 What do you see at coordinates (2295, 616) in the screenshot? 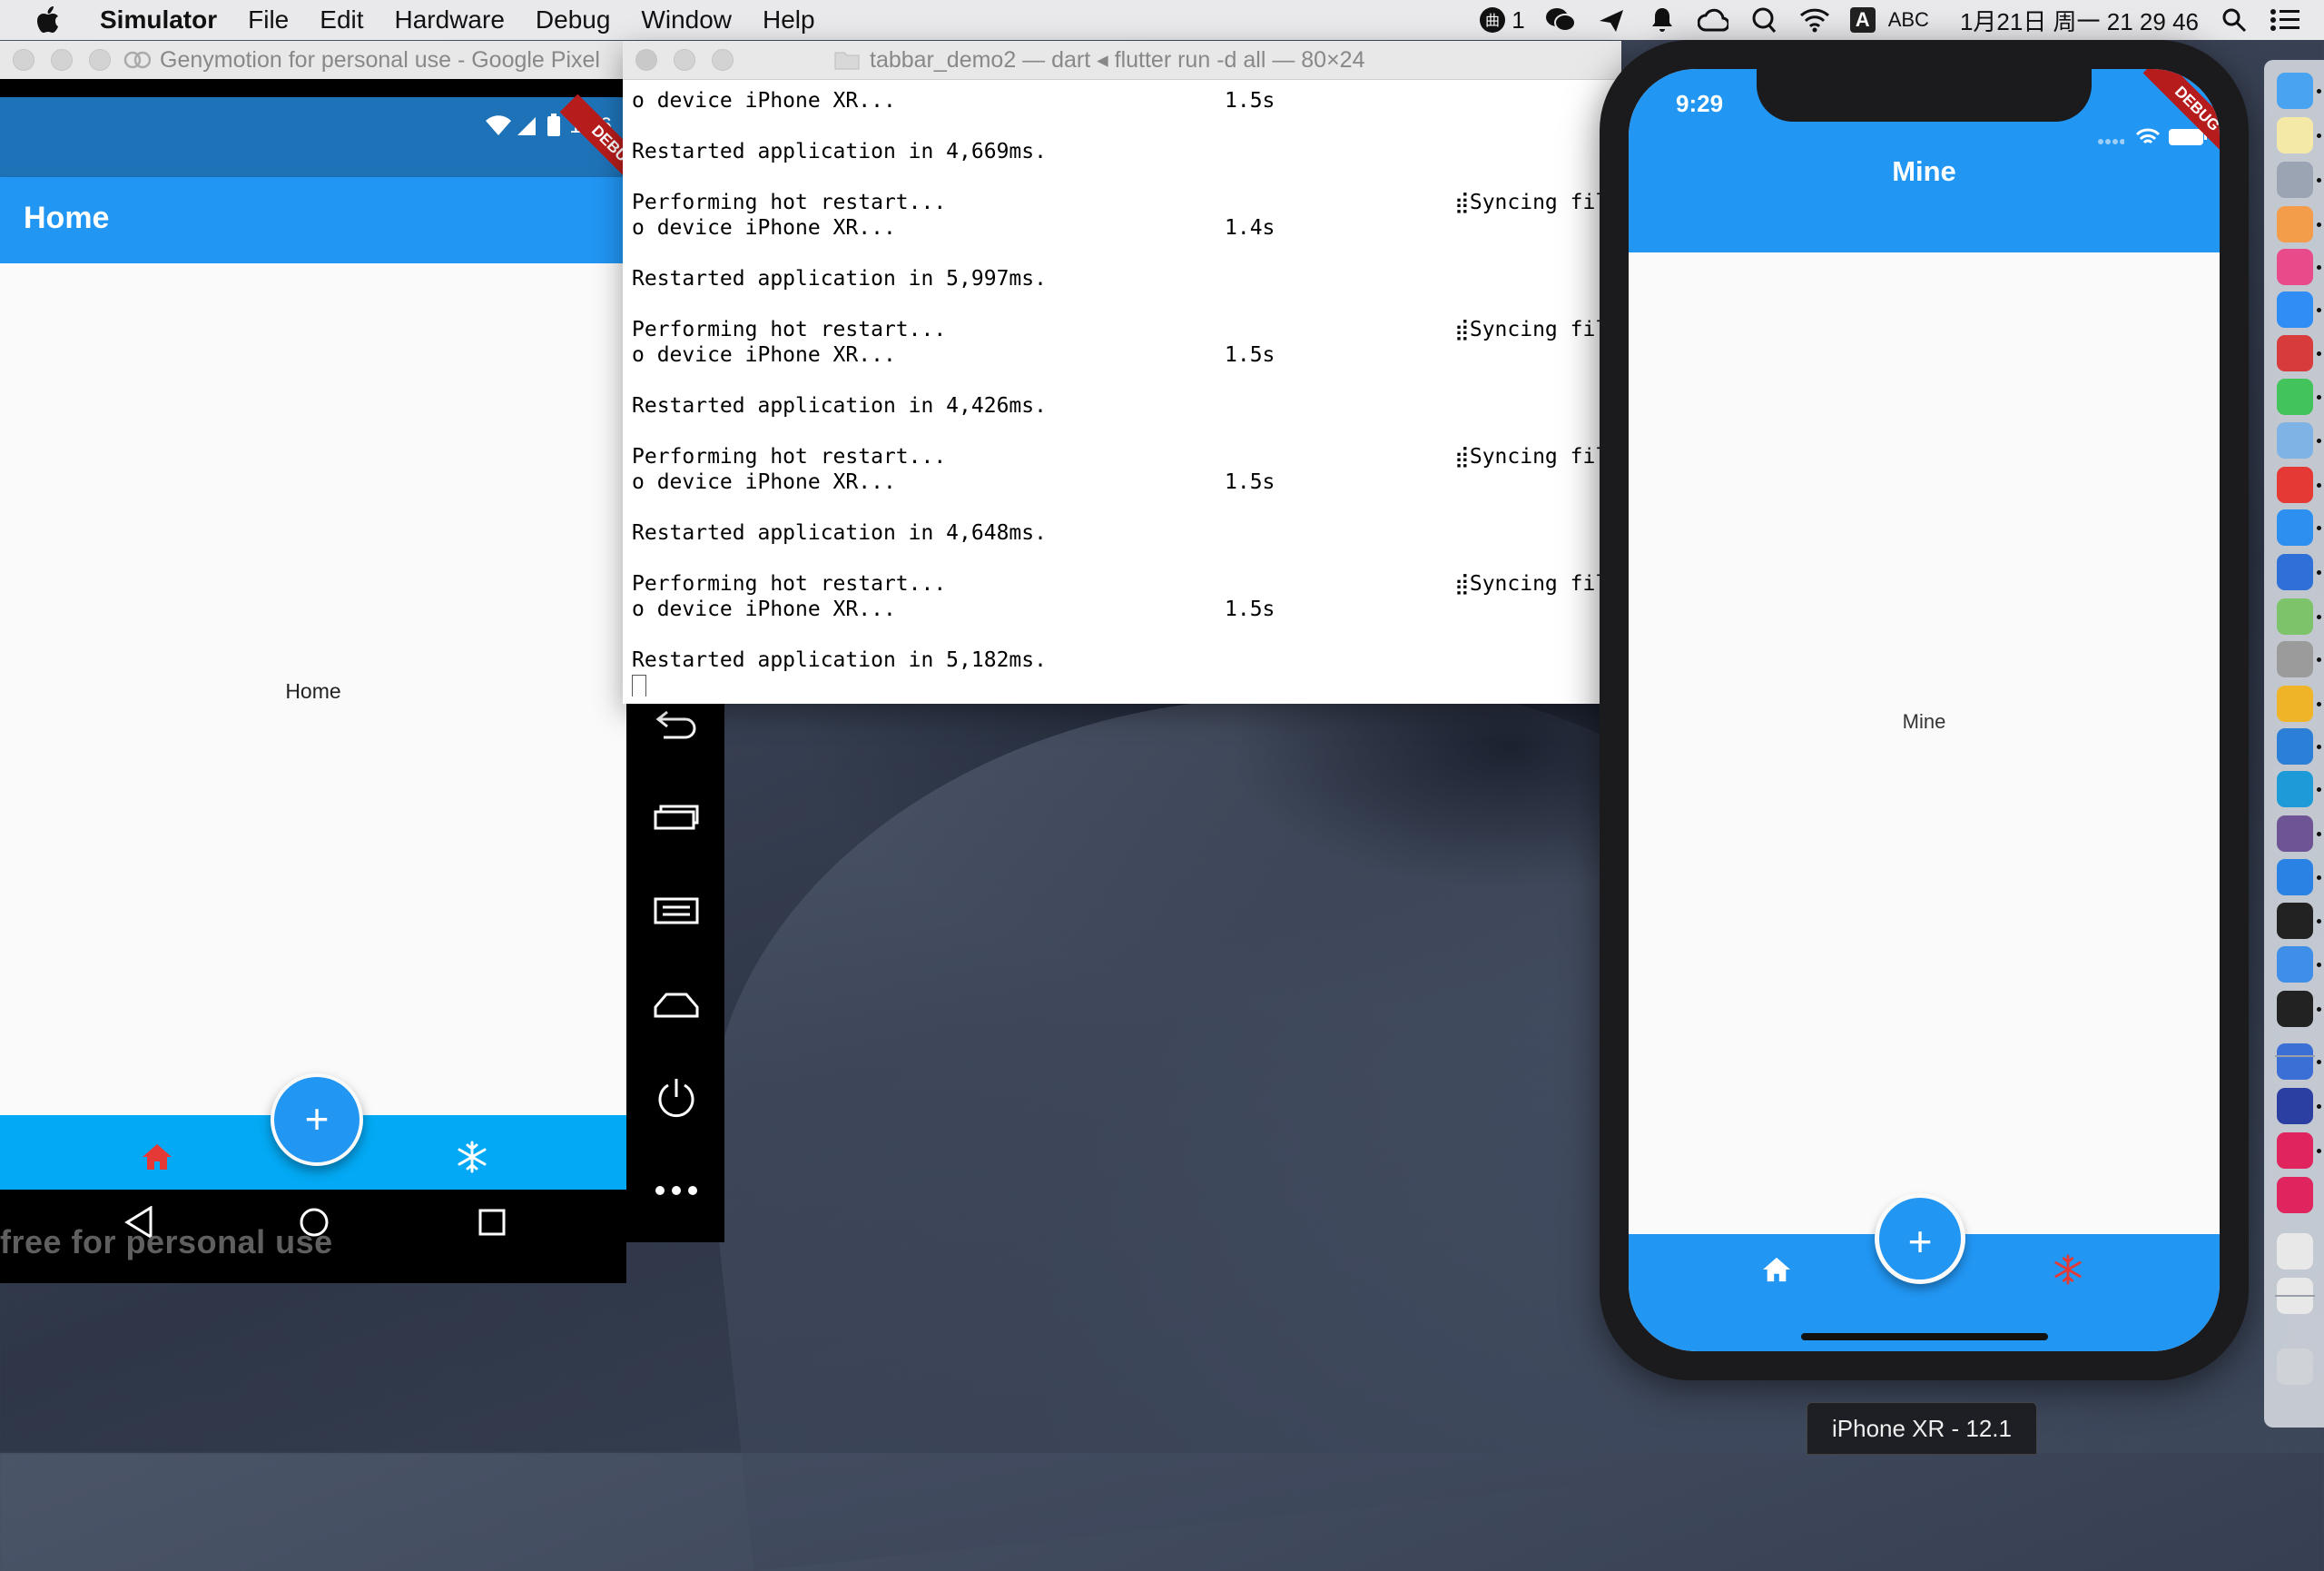
I see `android-studio-icon` at bounding box center [2295, 616].